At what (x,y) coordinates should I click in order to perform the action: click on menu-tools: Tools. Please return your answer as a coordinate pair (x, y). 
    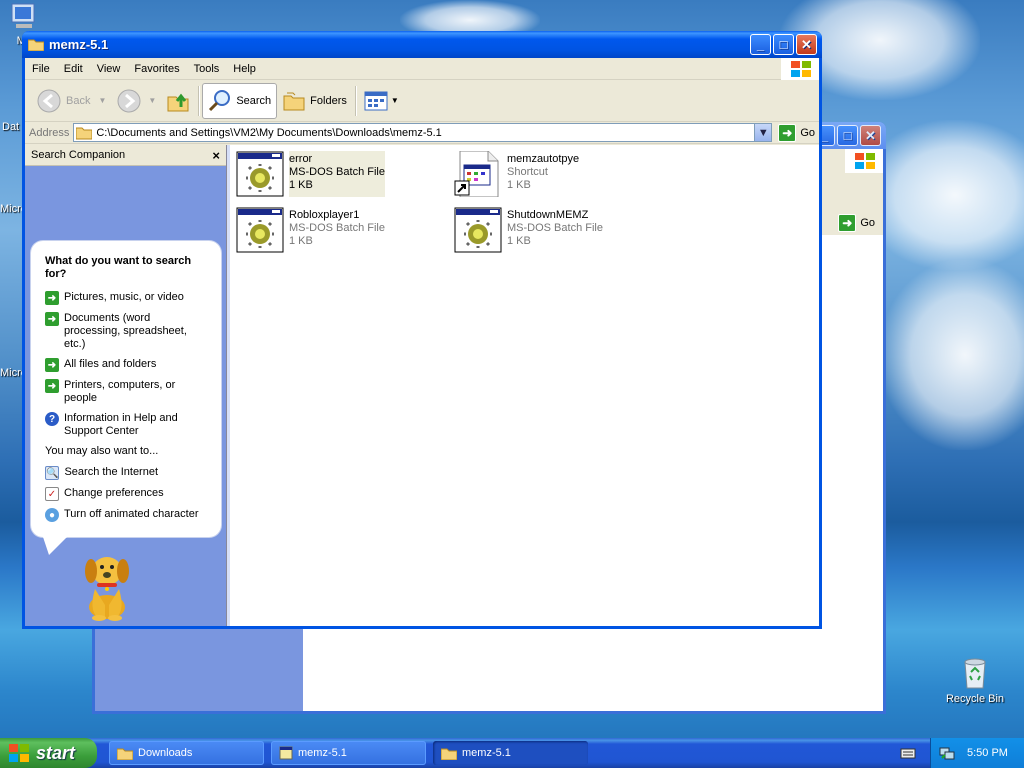
    Looking at the image, I should click on (207, 69).